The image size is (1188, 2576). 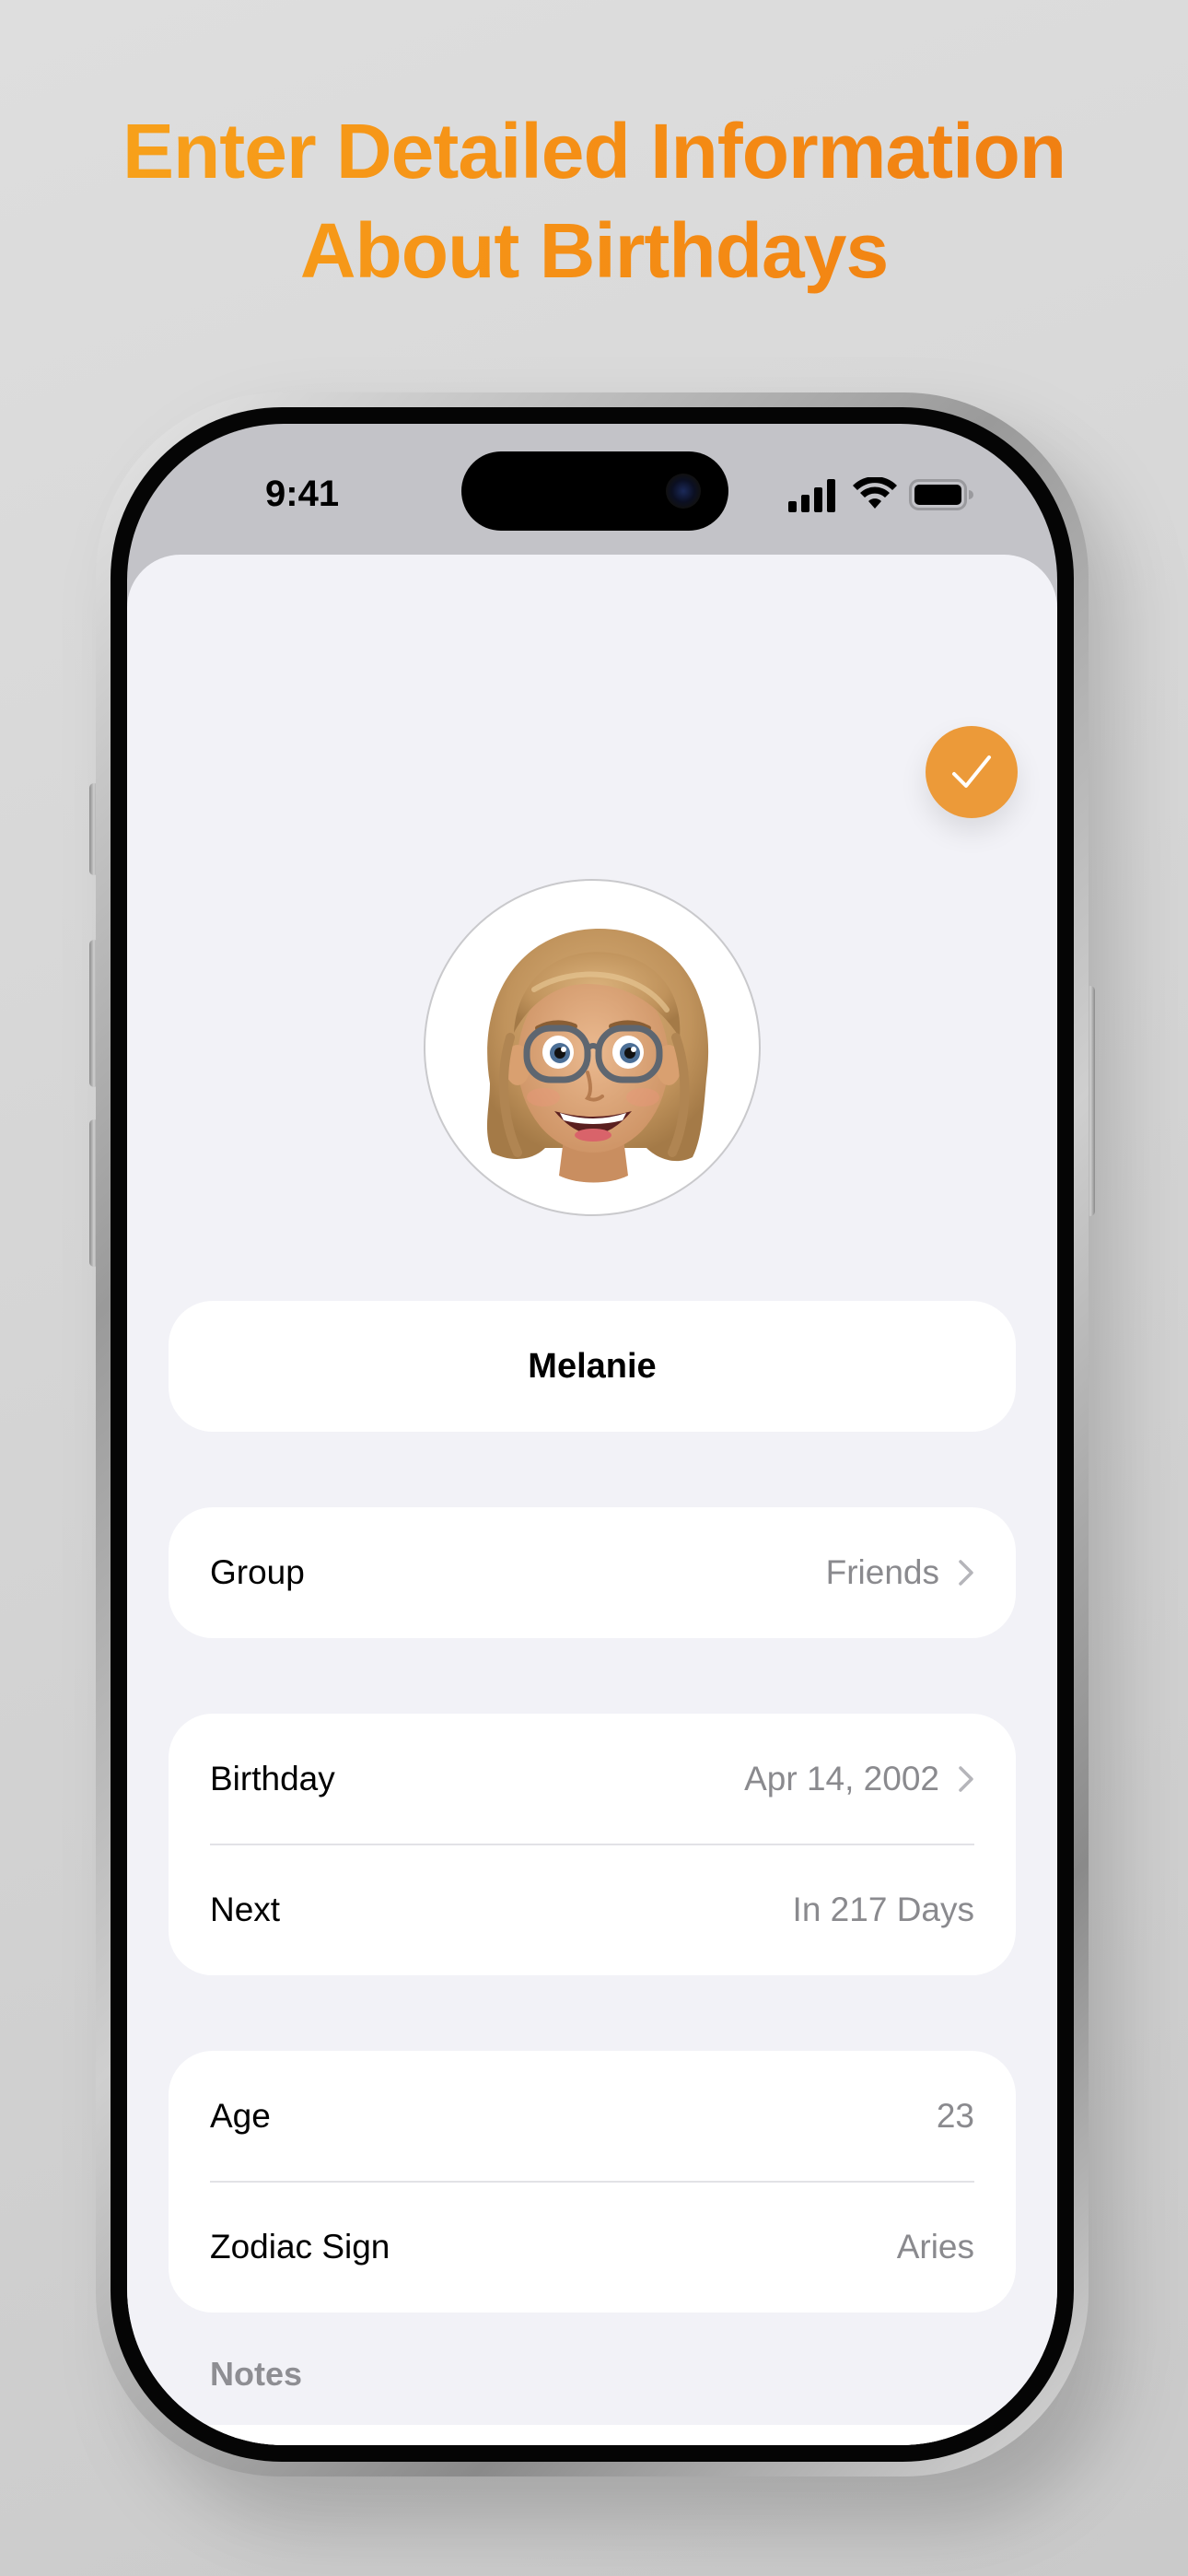 I want to click on group-card: Group Friends, so click(x=592, y=1572).